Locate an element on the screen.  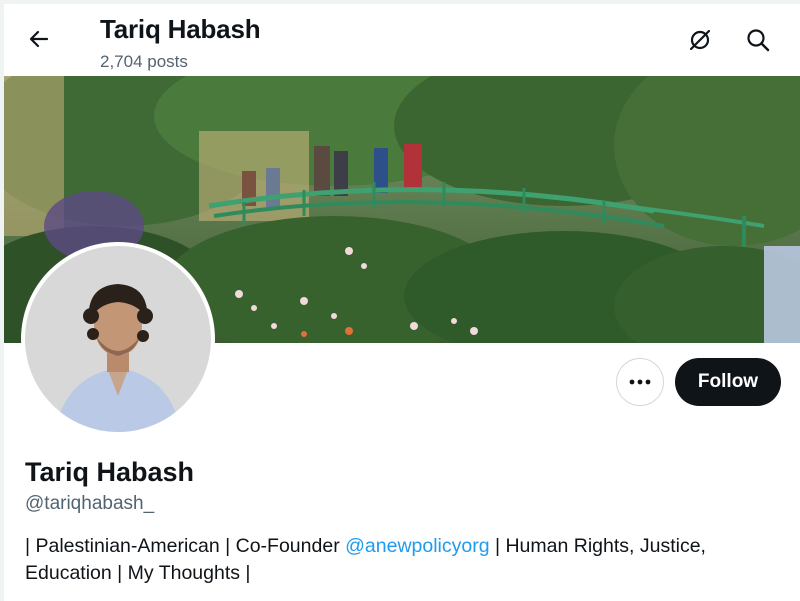
bio-mention-link: @anewpolicyorg is located at coordinates (417, 546).